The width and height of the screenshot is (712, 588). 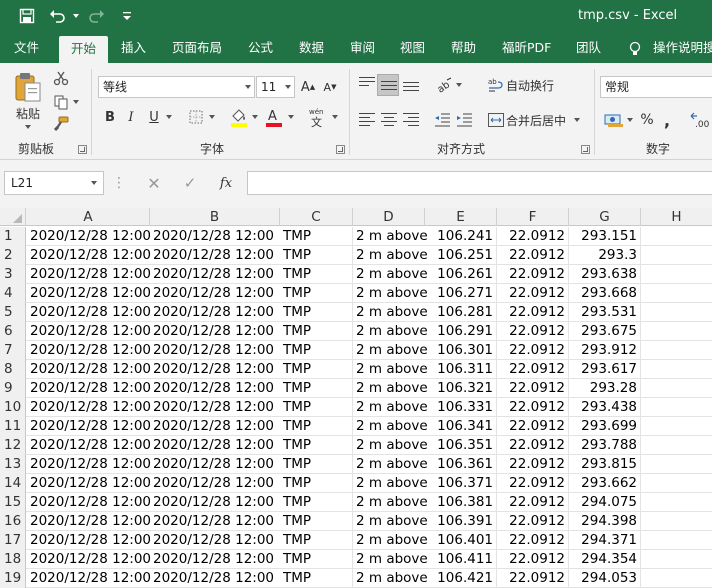 I want to click on align-top-icon, so click(x=367, y=83).